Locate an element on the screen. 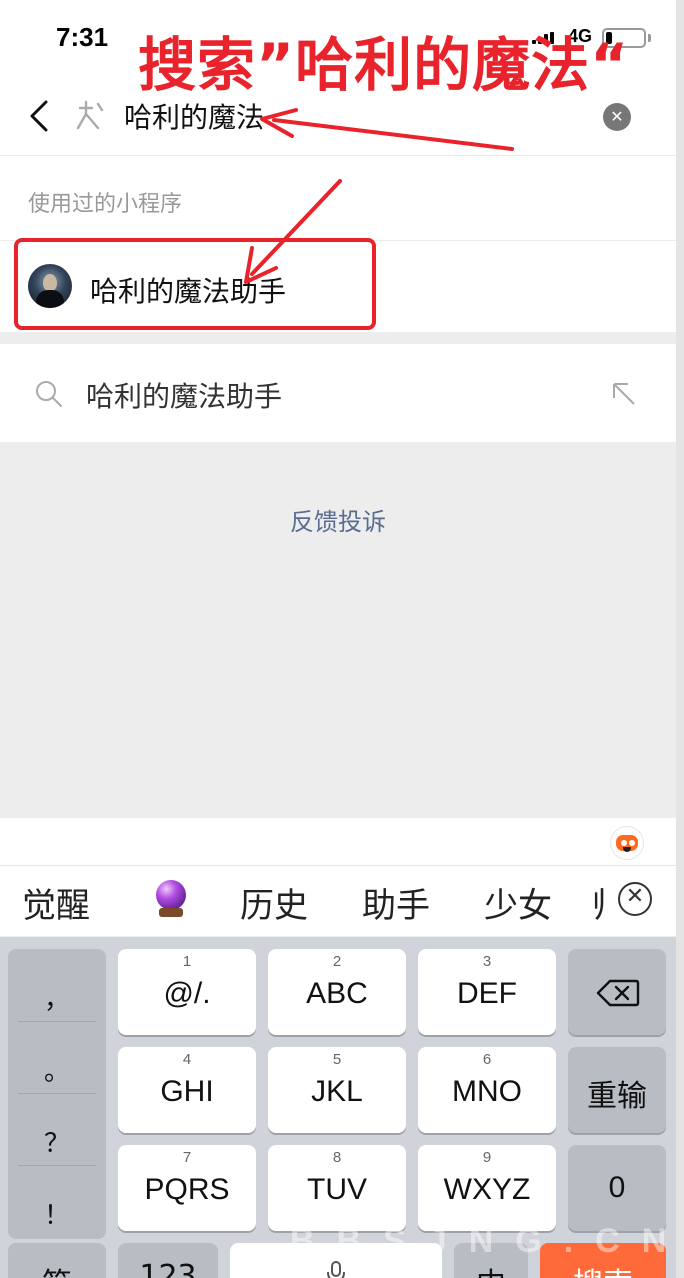 This screenshot has width=684, height=1278. key-label: DEF is located at coordinates (487, 993).